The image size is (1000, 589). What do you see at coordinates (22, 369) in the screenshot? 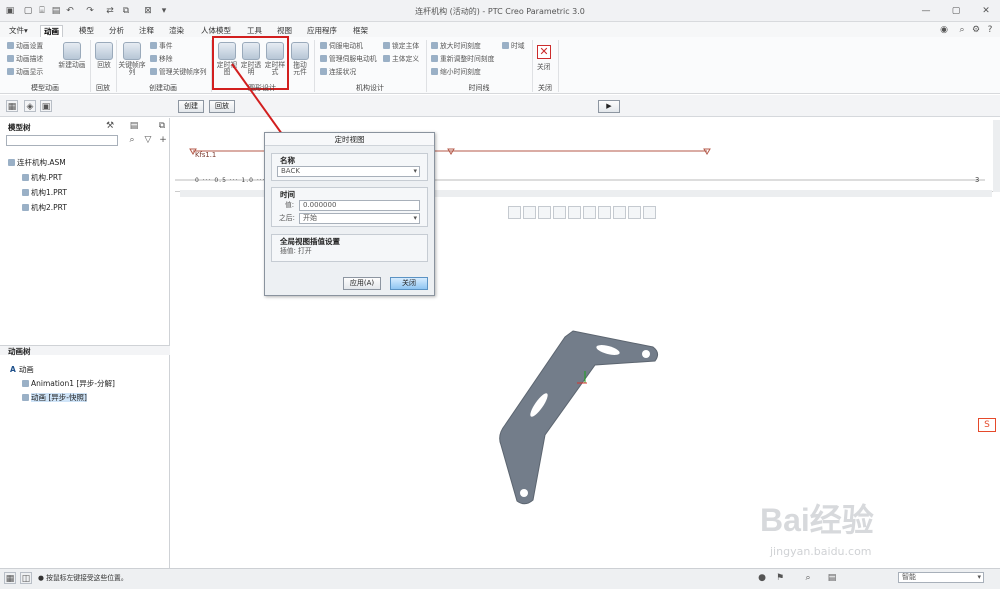
I see `animation-root: A 动画` at bounding box center [22, 369].